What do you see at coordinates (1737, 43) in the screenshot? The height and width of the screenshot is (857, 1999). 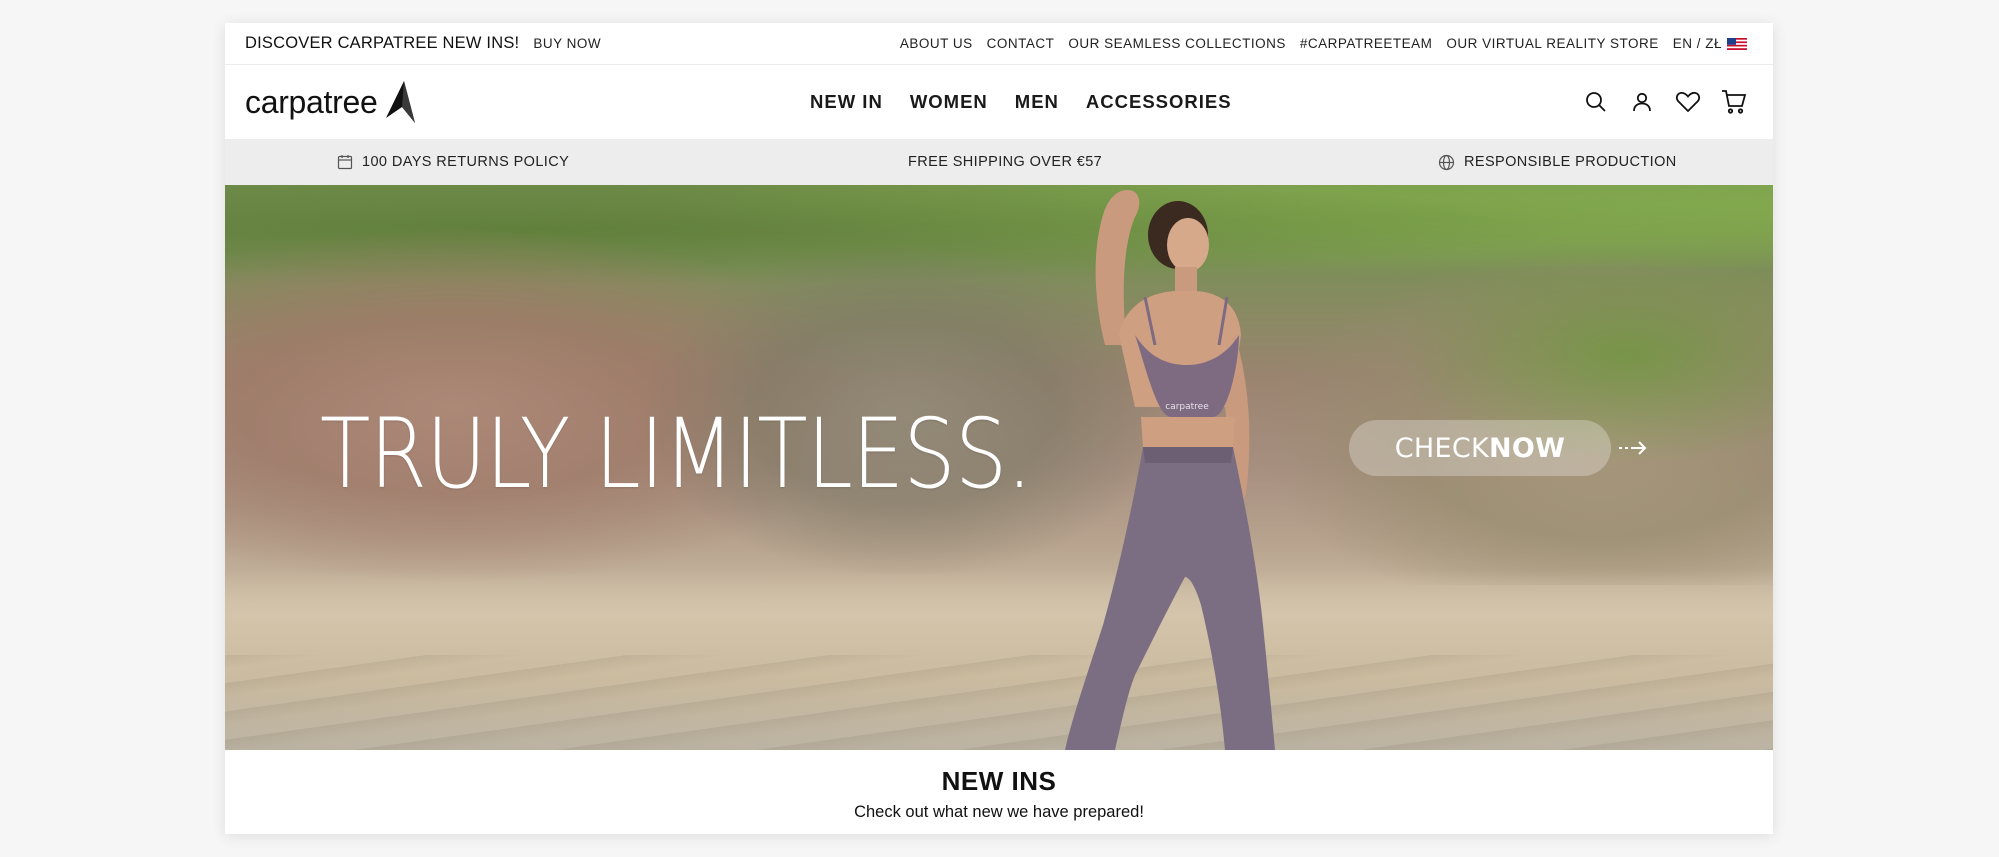 I see `us-flag-icon` at bounding box center [1737, 43].